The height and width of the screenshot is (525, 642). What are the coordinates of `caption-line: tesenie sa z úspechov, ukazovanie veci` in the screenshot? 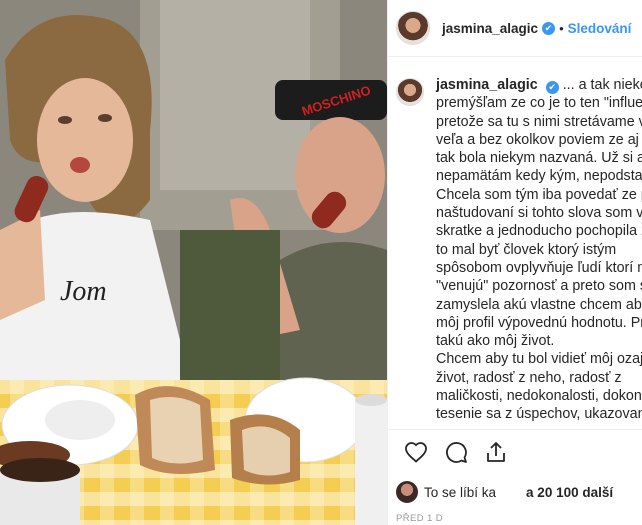 It's located at (539, 414).